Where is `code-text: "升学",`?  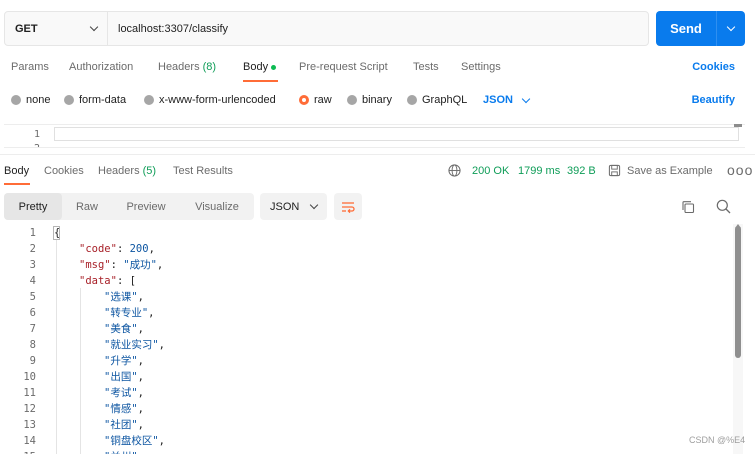
code-text: "升学", is located at coordinates (124, 361).